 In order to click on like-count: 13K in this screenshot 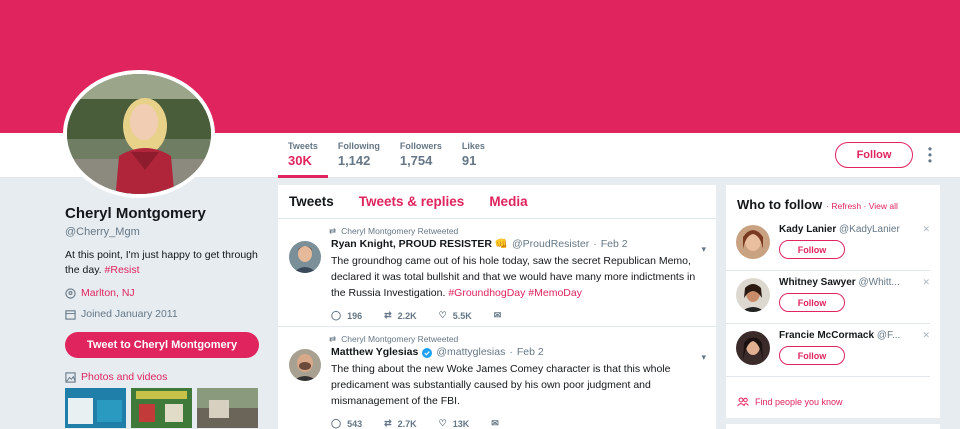, I will do `click(461, 423)`.